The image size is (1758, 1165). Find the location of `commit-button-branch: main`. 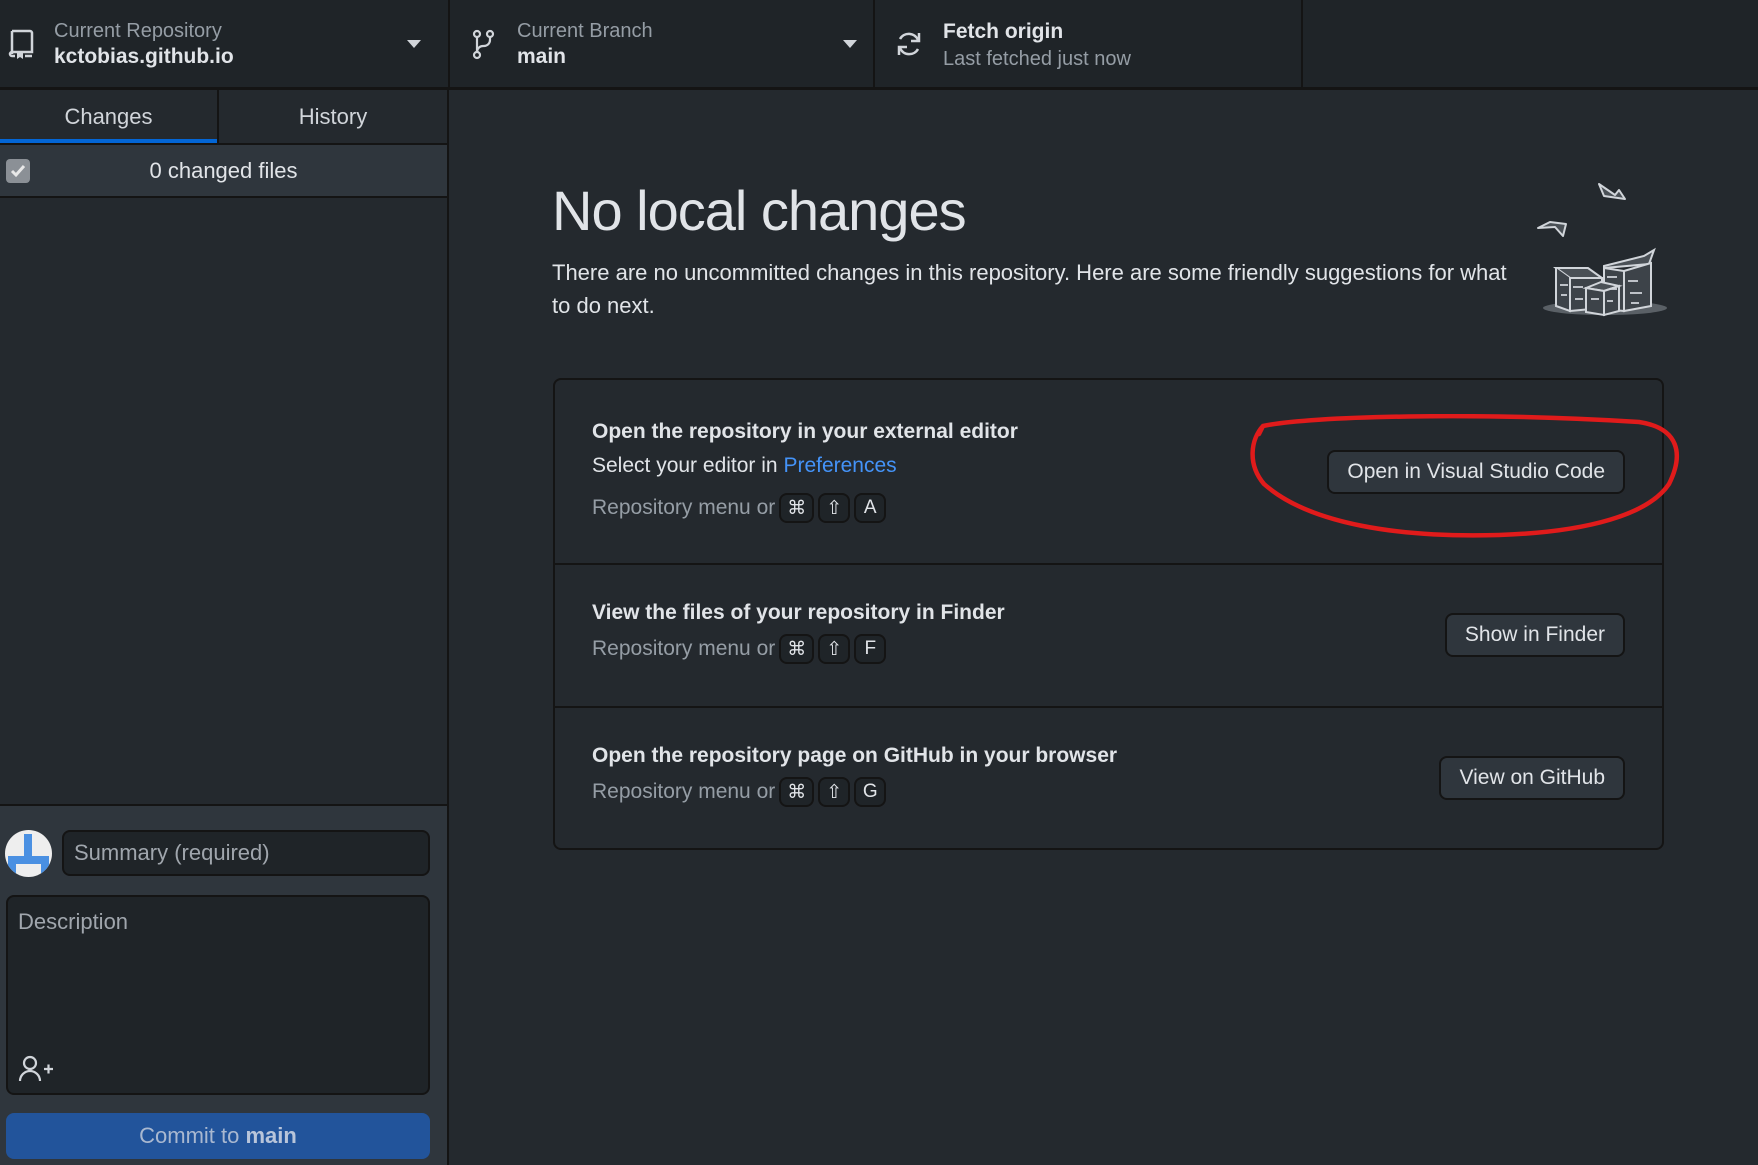

commit-button-branch: main is located at coordinates (271, 1135).